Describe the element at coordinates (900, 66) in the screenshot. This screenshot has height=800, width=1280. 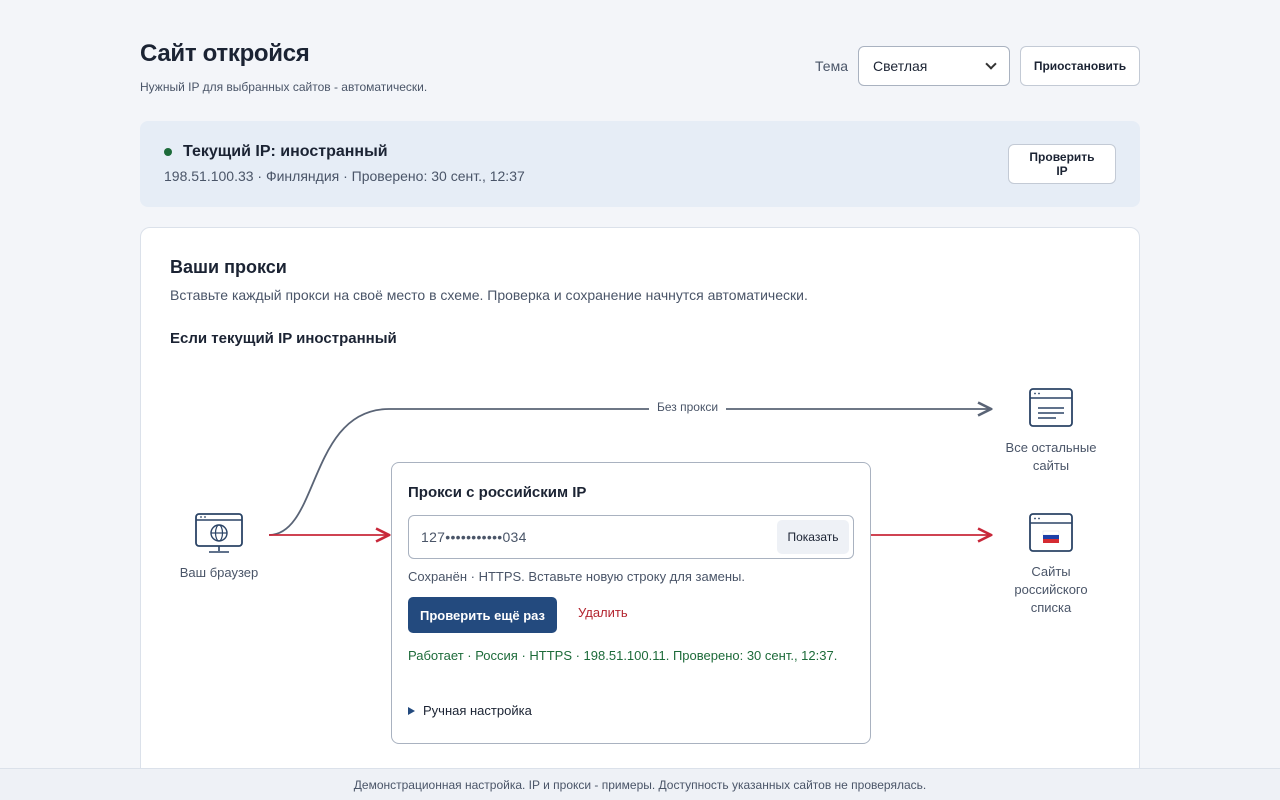
I see `theme-select-value: Светлая` at that location.